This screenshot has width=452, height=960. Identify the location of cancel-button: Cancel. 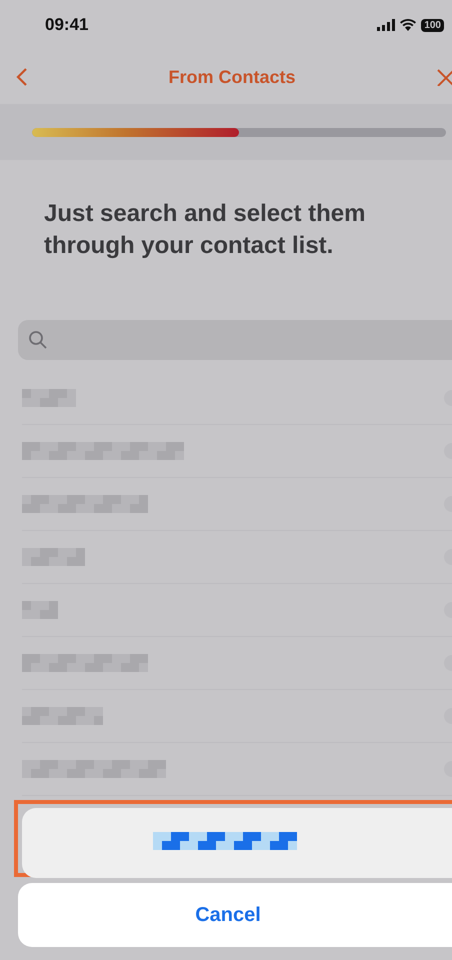
(235, 915).